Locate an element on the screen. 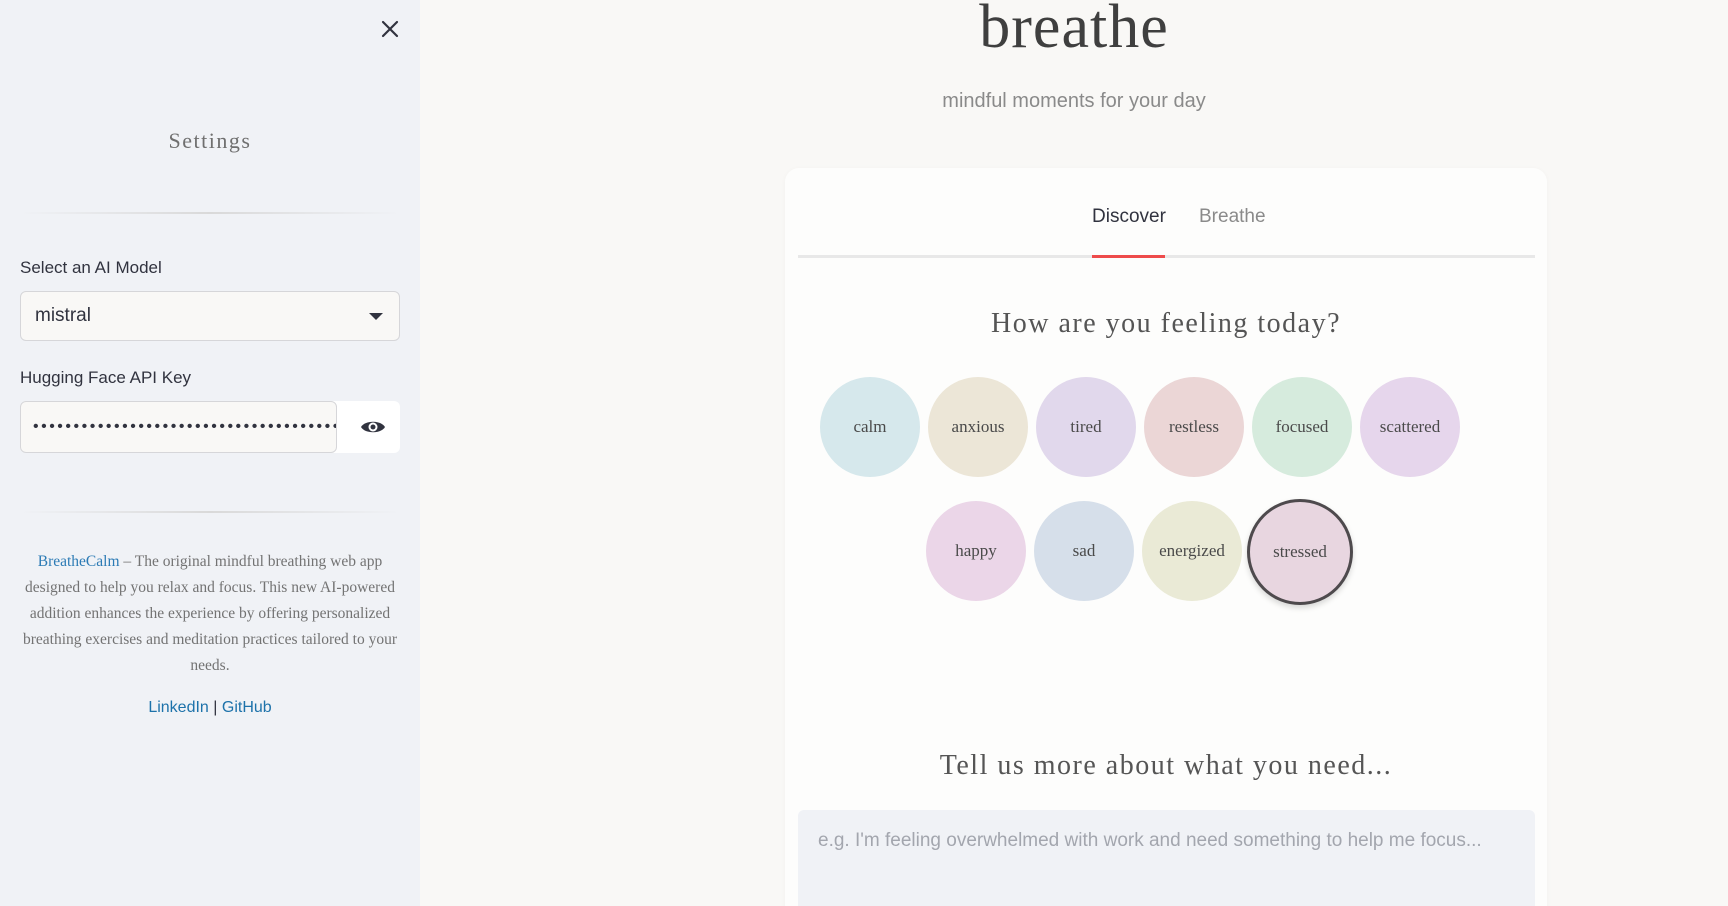 The height and width of the screenshot is (906, 1728). mood-option-stressed: stressed is located at coordinates (1300, 552).